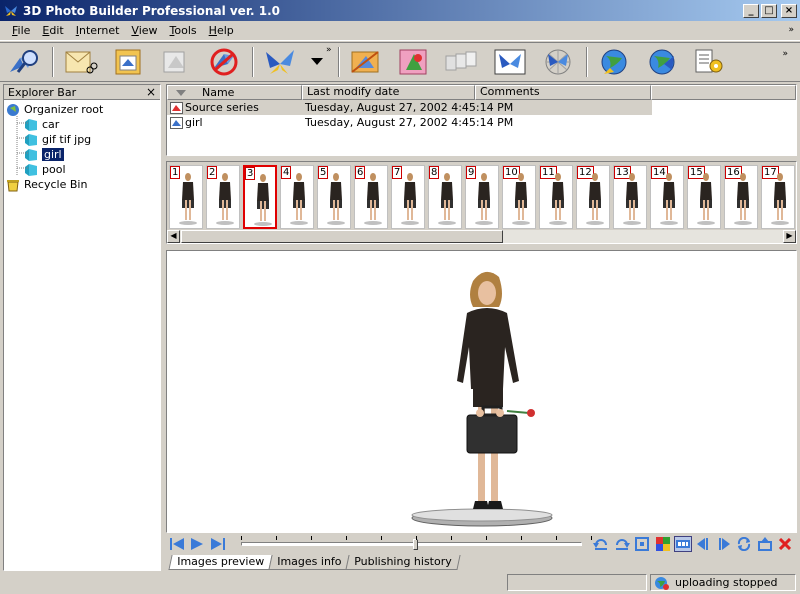  I want to click on thumbnail-strip: 12345678910111213141516171 ◀ ▶, so click(481, 202).